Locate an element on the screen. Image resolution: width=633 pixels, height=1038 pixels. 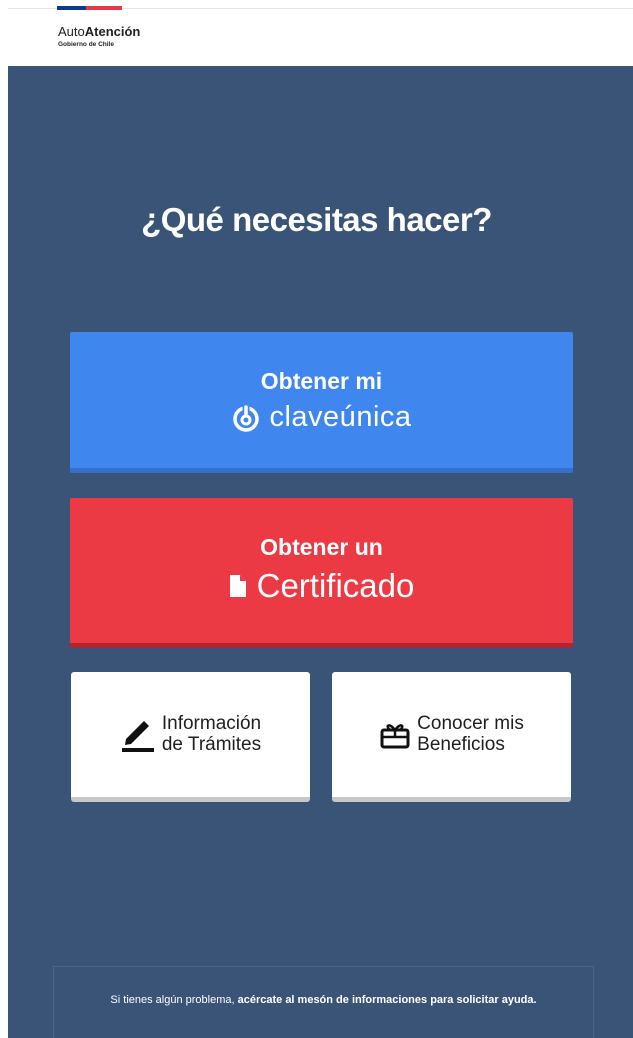
brand-bold: Atención is located at coordinates (112, 31).